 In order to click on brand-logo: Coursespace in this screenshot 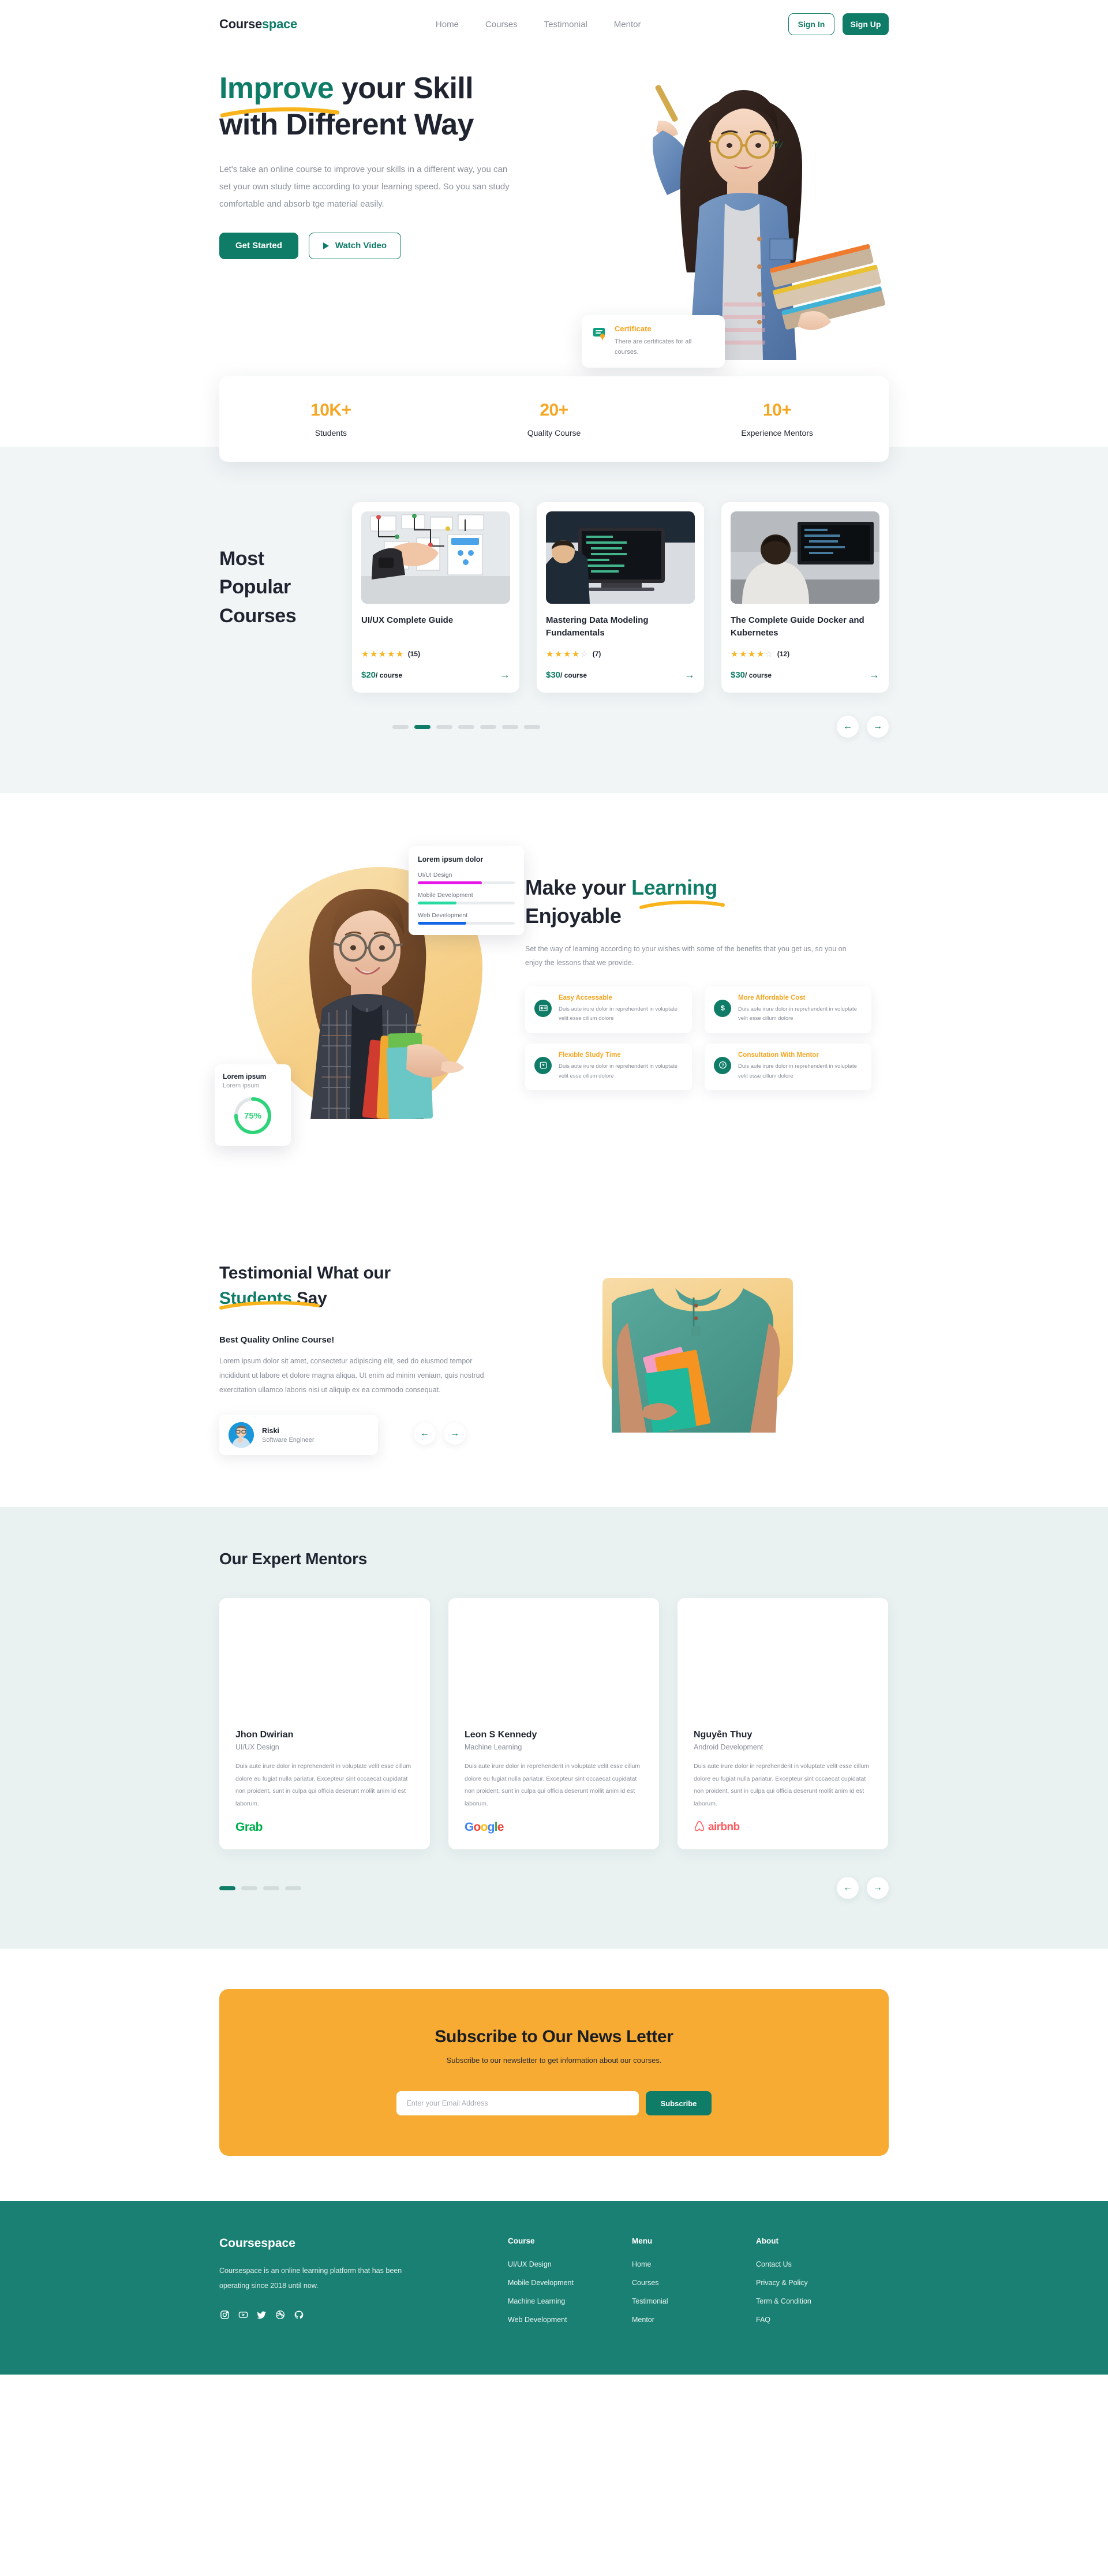, I will do `click(258, 24)`.